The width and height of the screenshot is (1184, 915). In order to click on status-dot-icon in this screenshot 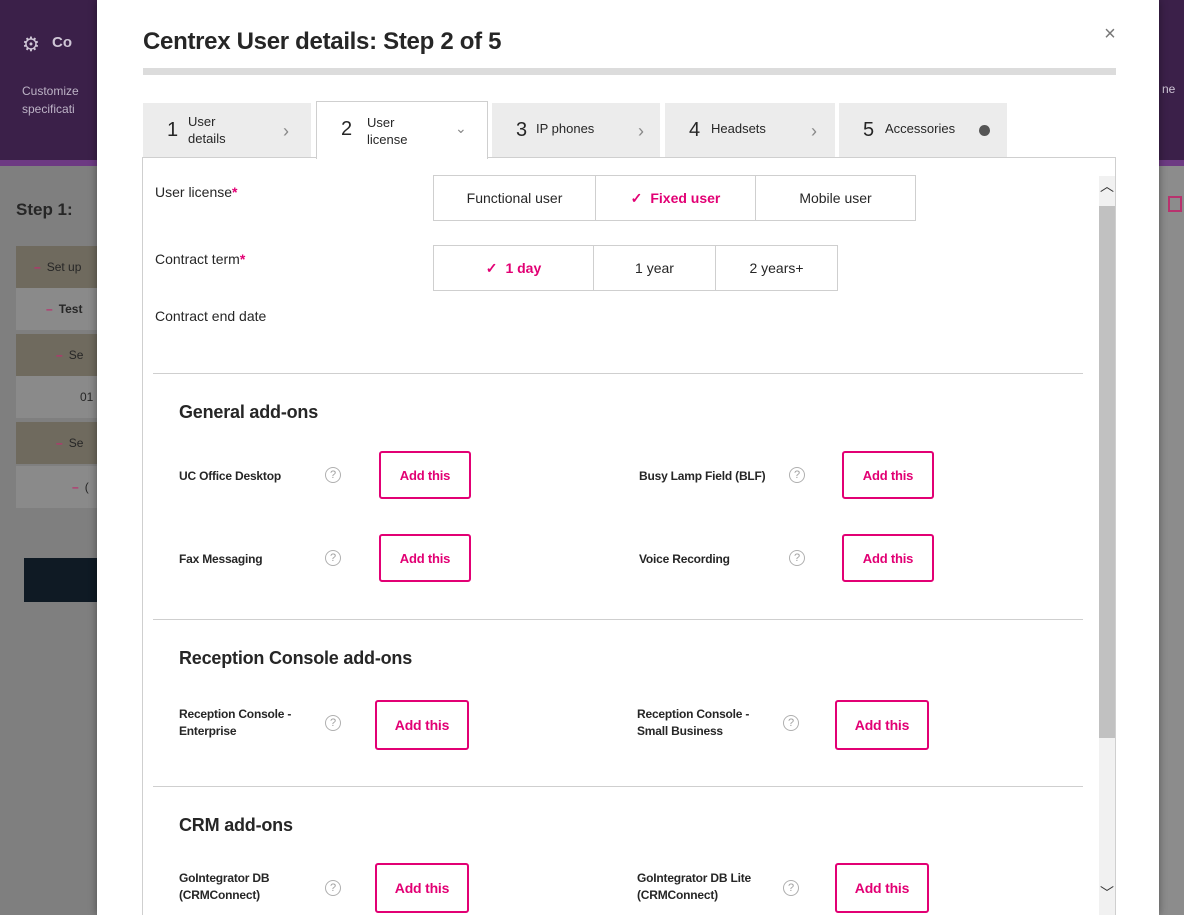, I will do `click(984, 130)`.